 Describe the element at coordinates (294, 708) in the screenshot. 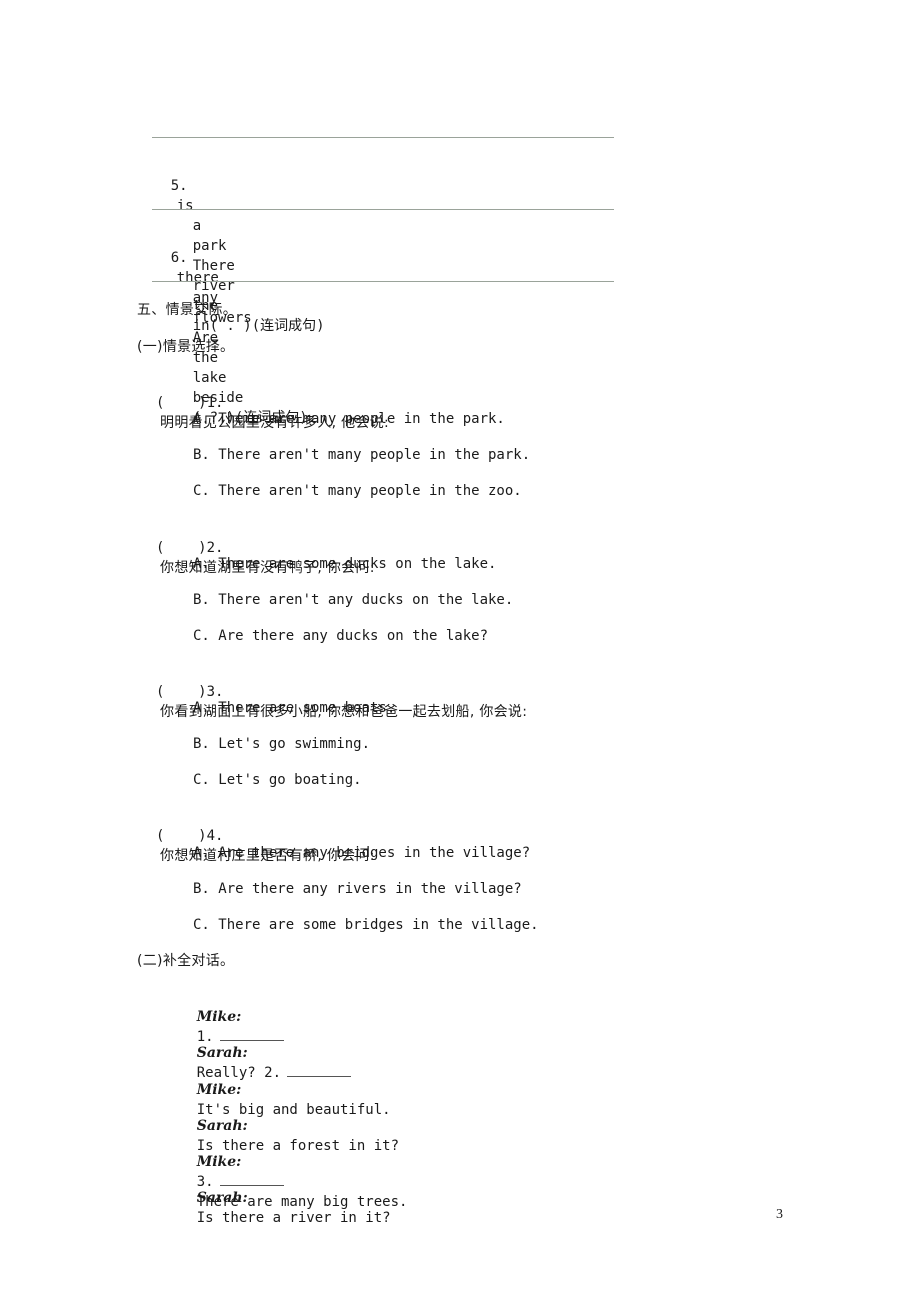

I see `option-a: A. There are some boats.` at that location.